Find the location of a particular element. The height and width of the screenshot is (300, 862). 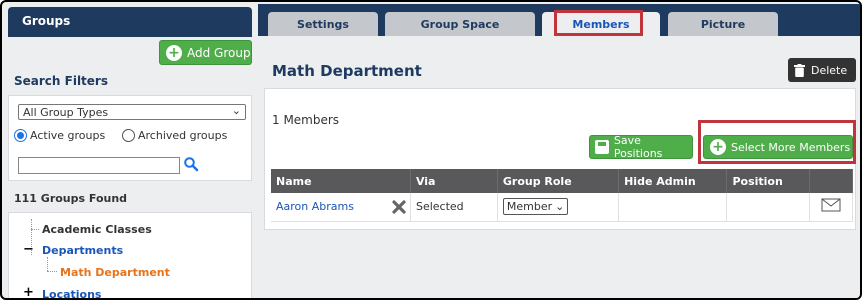

active-groups-radio: Active groups is located at coordinates (59, 135).